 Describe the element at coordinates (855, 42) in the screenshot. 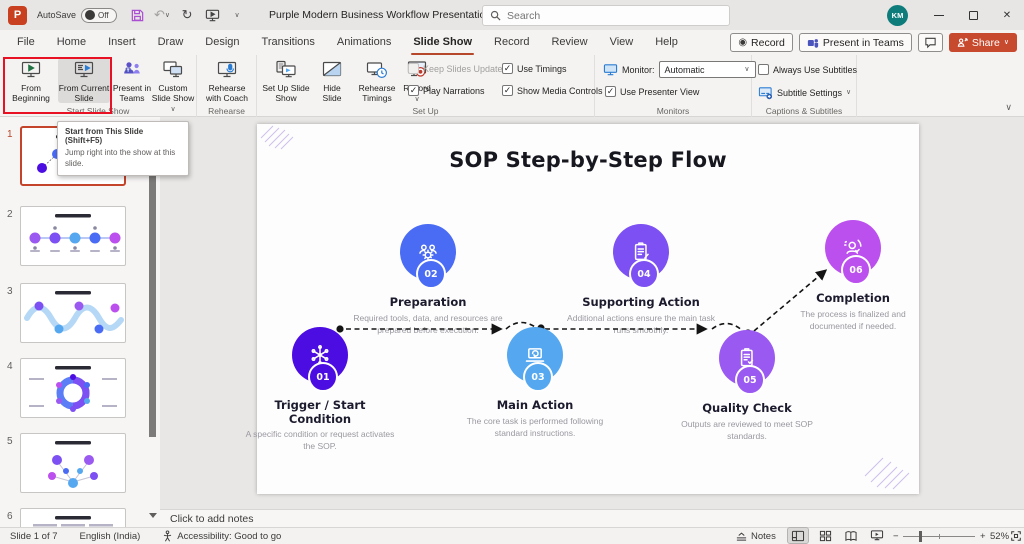

I see `present-in-teams-button: Present in Teams` at that location.